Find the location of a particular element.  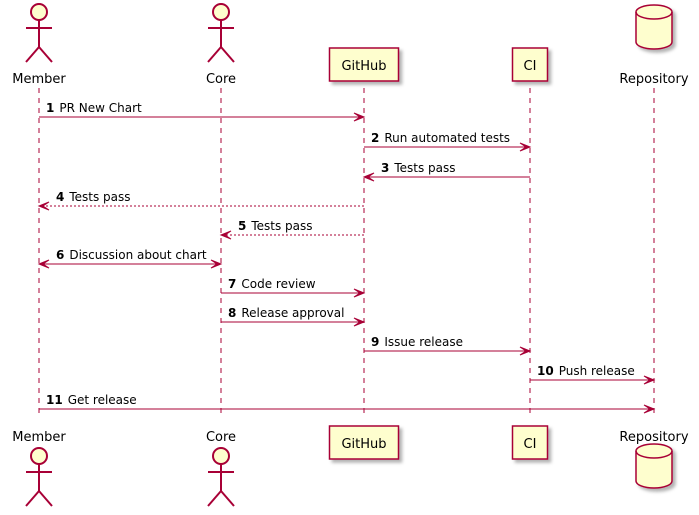

message-text: Run automated tests is located at coordinates (447, 138).